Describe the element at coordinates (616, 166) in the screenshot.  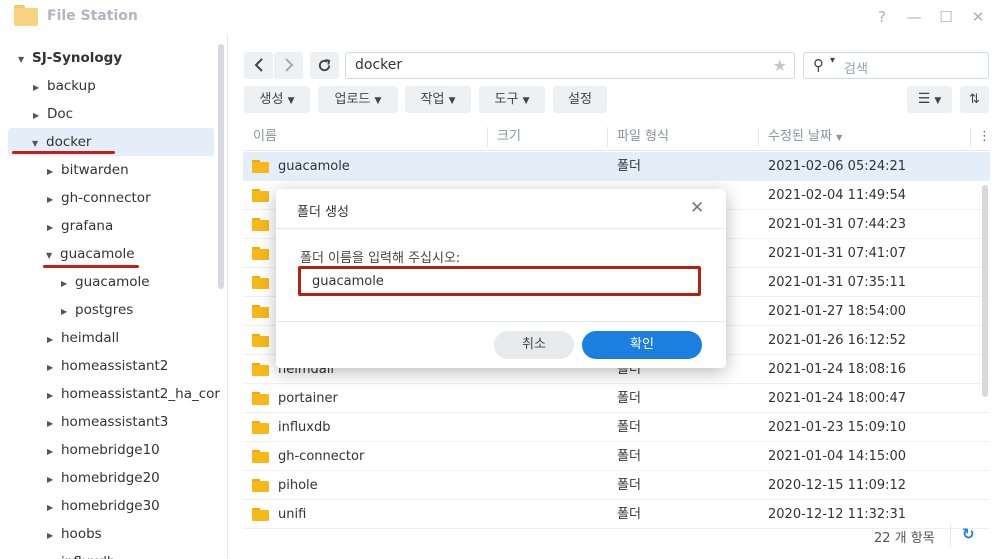
I see `table-row: guacamole 폴더 2021-02-06 05:24:21` at that location.